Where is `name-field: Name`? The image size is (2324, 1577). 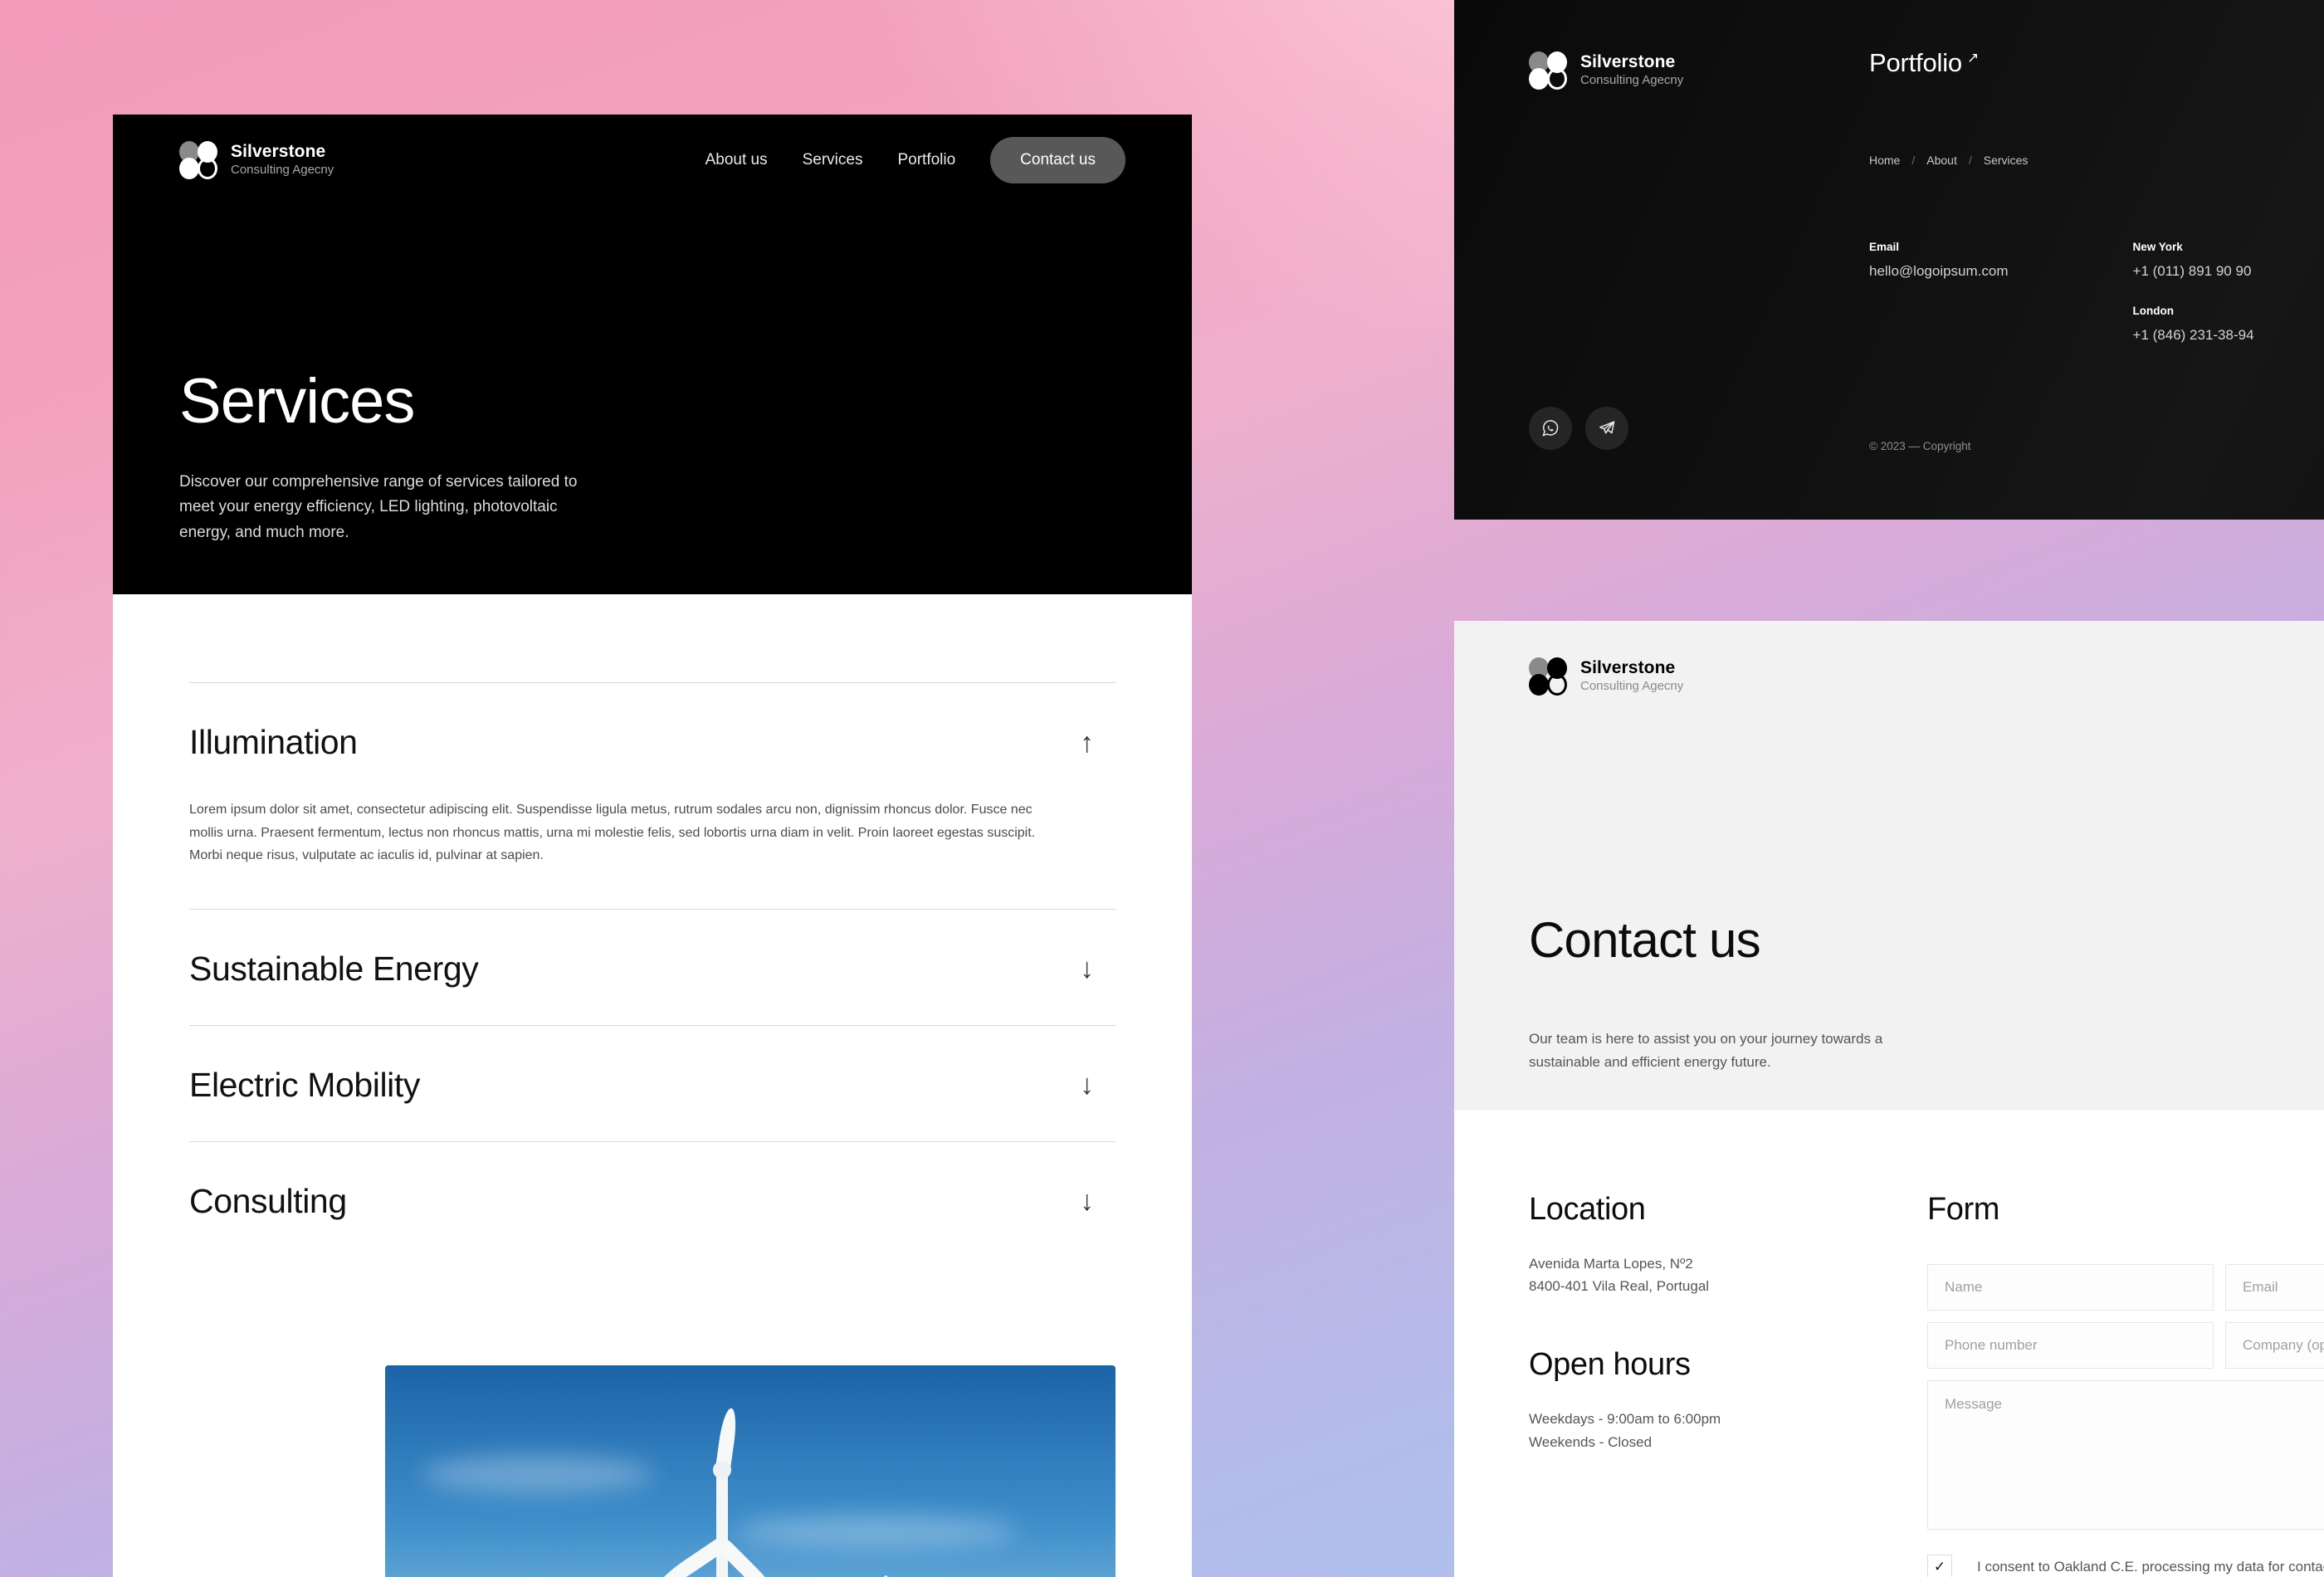 name-field: Name is located at coordinates (2070, 1287).